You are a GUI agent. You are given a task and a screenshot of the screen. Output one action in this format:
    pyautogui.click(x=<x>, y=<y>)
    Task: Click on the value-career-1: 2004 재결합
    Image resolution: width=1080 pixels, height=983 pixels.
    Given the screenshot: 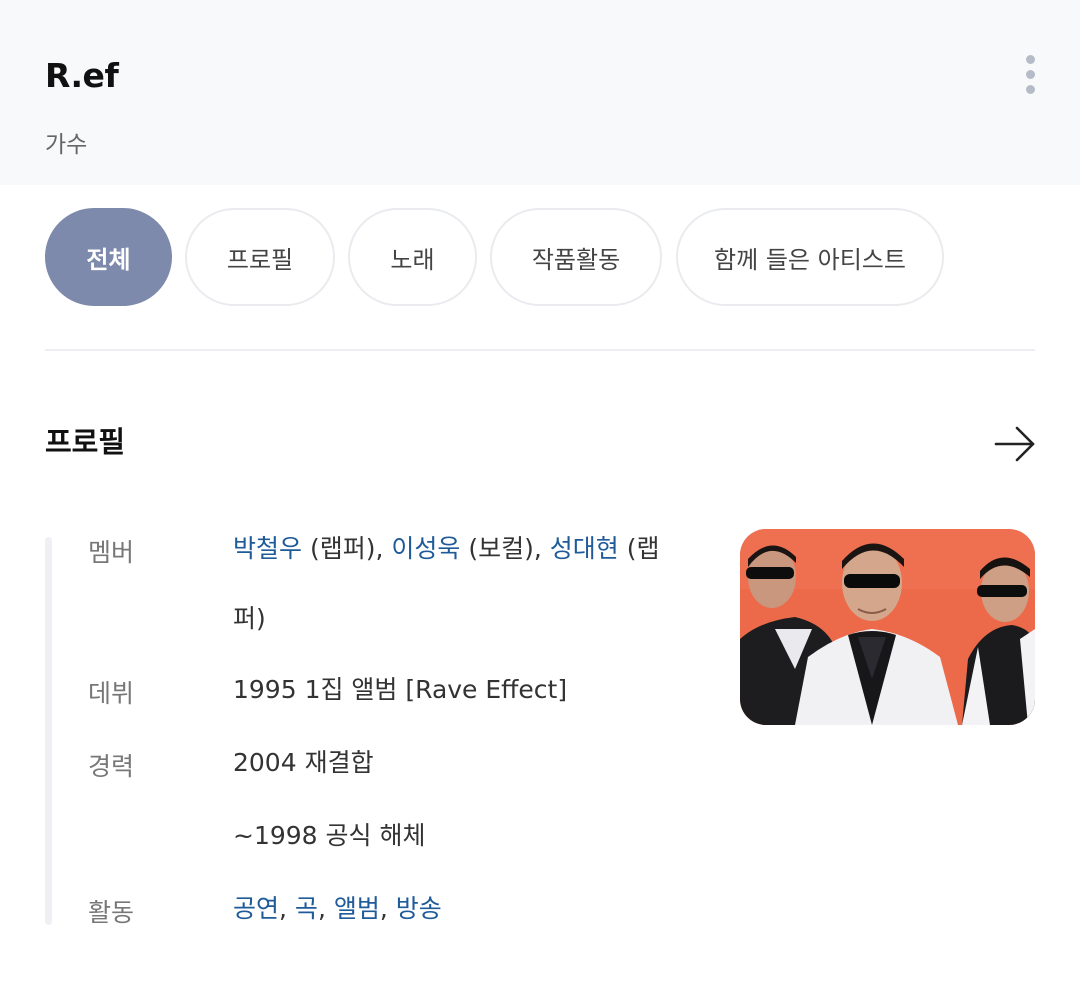 What is the action you would take?
    pyautogui.click(x=303, y=762)
    